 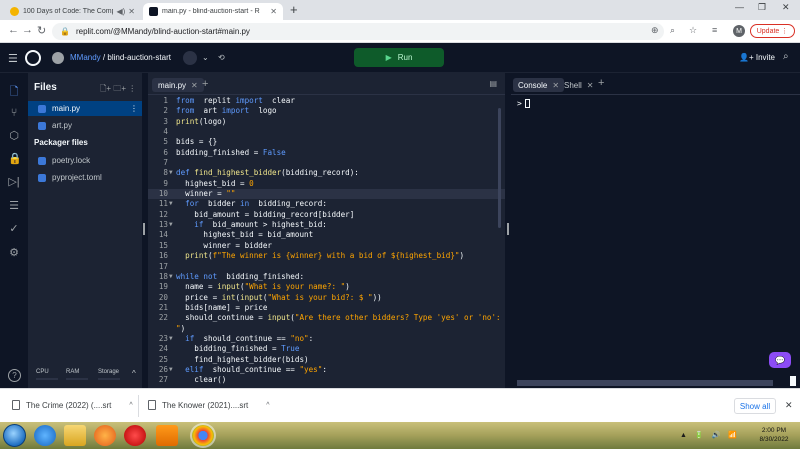 What do you see at coordinates (167, 435) in the screenshot?
I see `vlc-icon` at bounding box center [167, 435].